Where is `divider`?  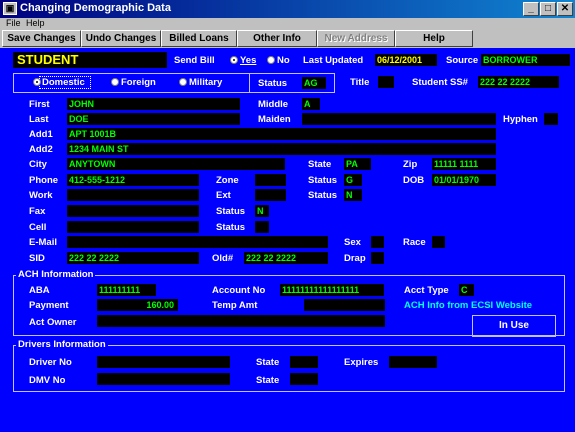 divider is located at coordinates (249, 83).